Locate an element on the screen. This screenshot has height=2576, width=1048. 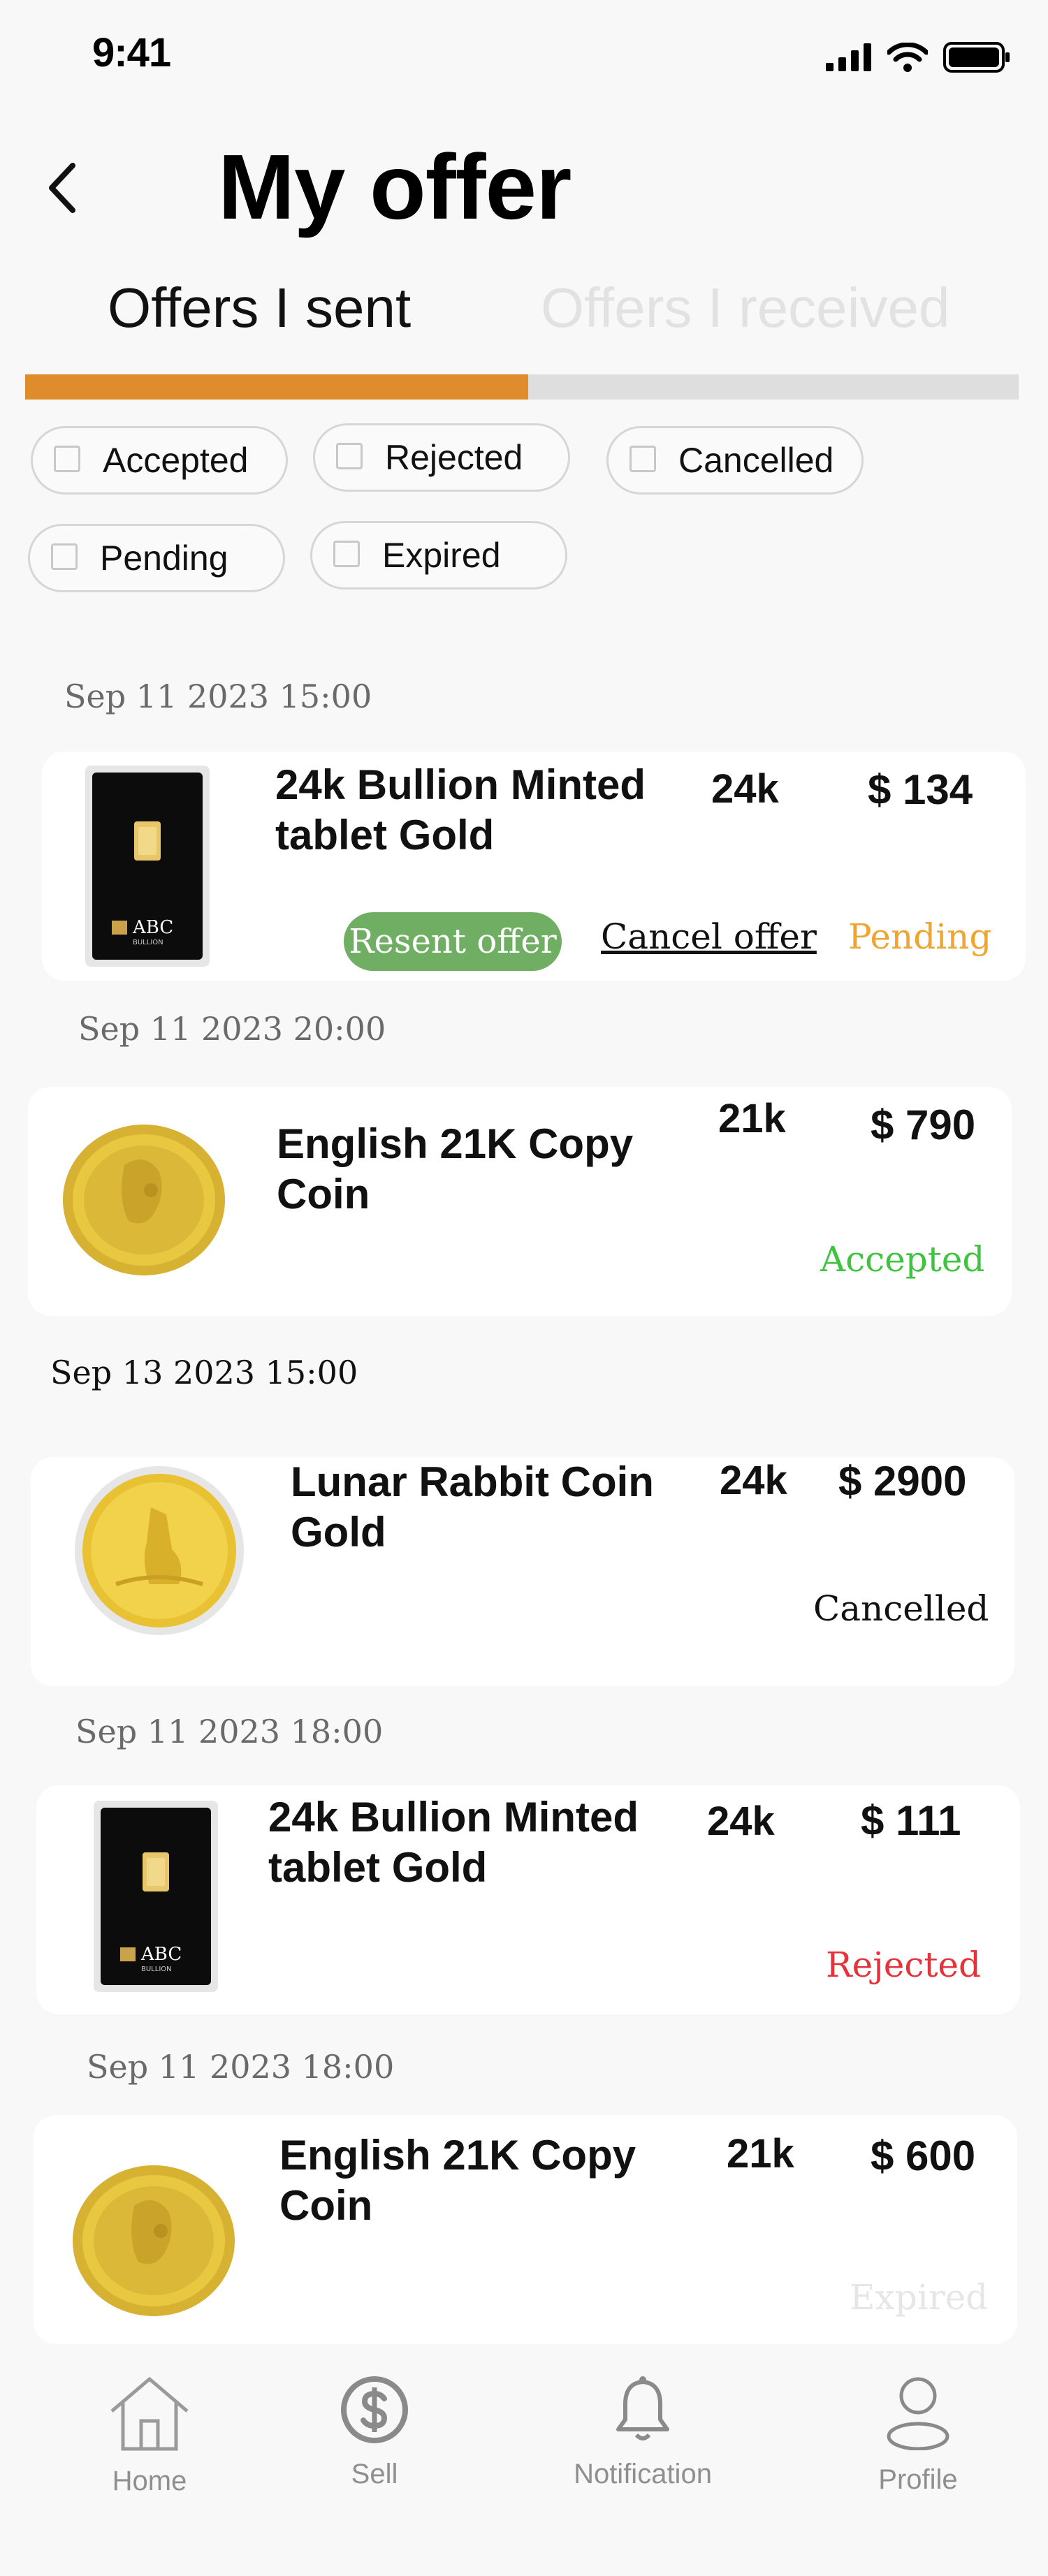
offer-status: Expired is located at coordinates (919, 2297).